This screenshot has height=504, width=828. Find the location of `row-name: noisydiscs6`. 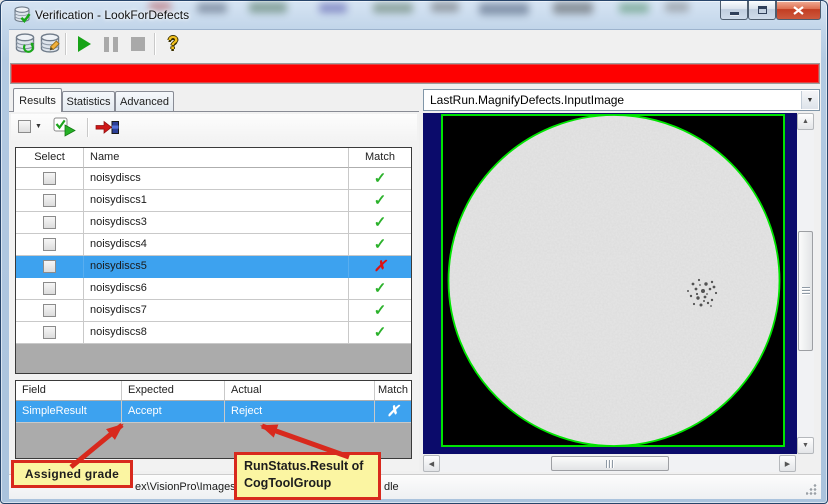

row-name: noisydiscs6 is located at coordinates (216, 289).